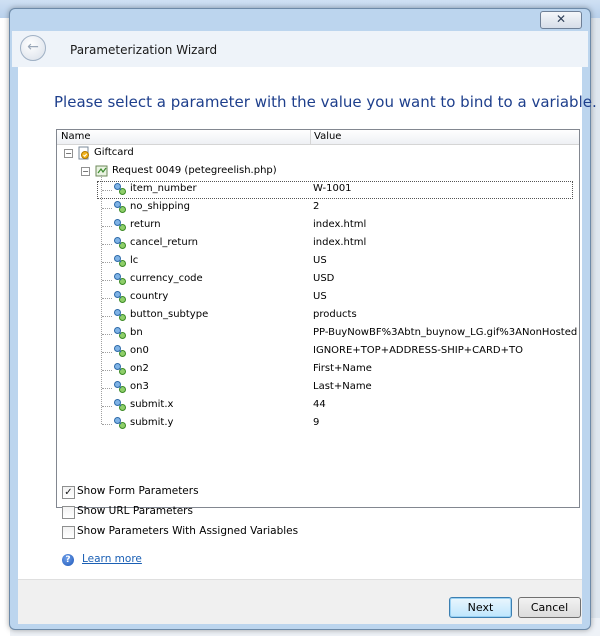 This screenshot has height=636, width=600. Describe the element at coordinates (101, 171) in the screenshot. I see `request-icon` at that location.